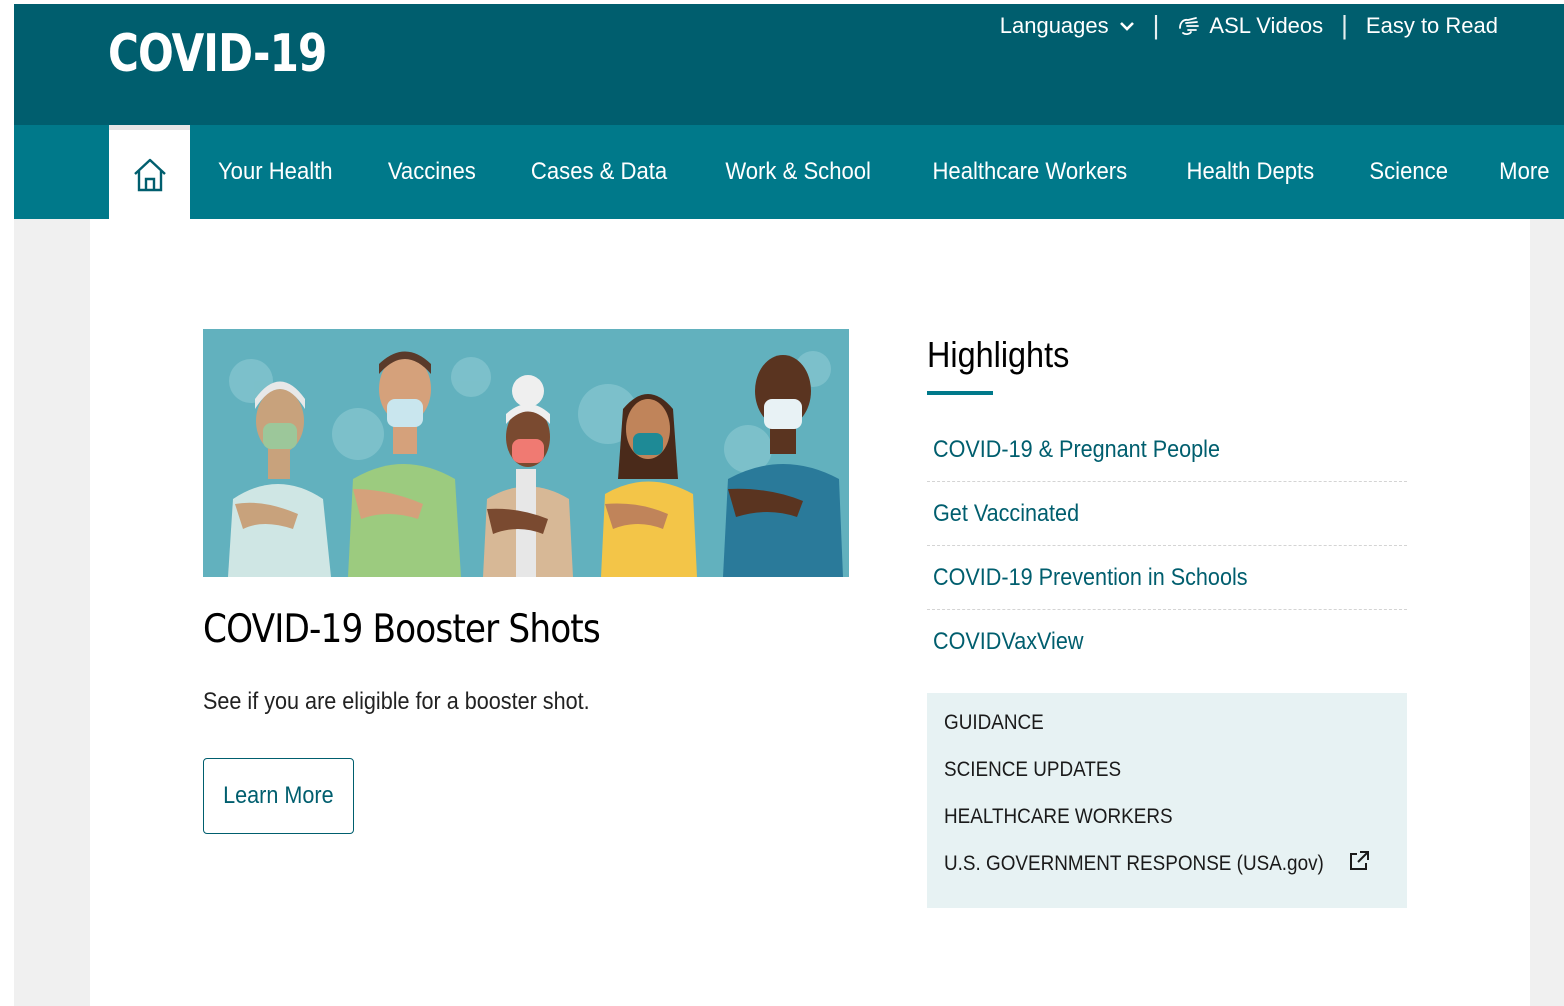  Describe the element at coordinates (431, 172) in the screenshot. I see `nav-item-vaccines: Vaccines` at that location.